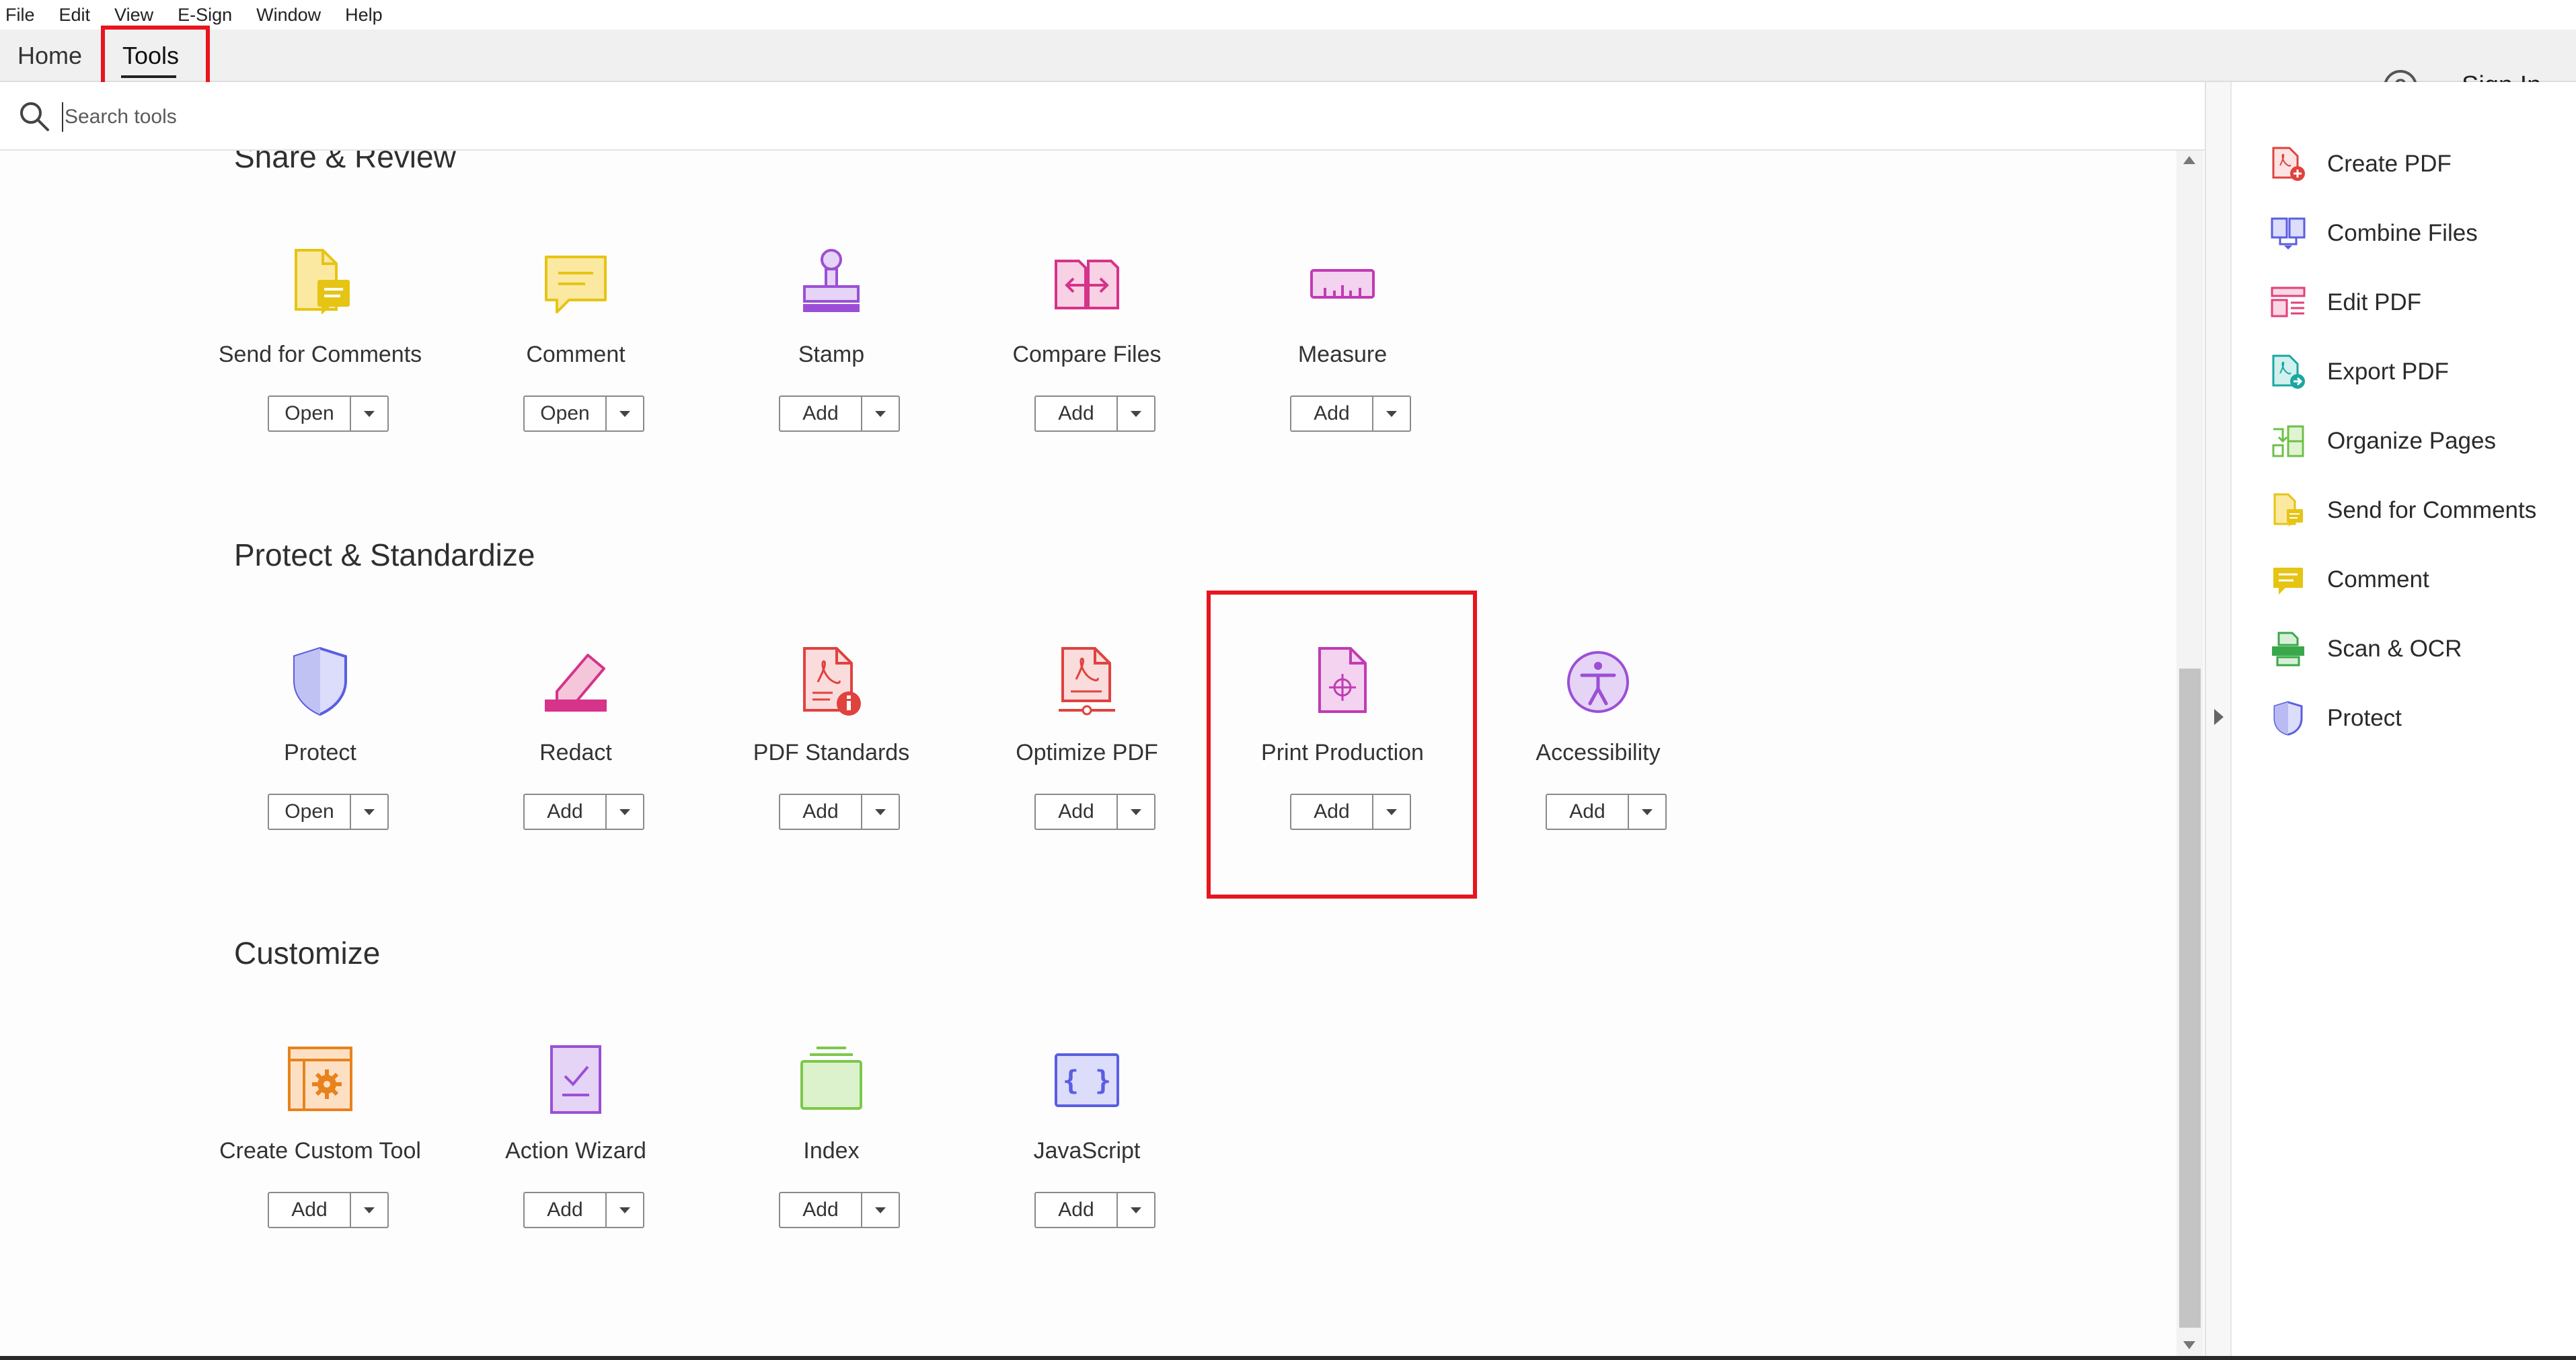 The width and height of the screenshot is (2576, 1360). I want to click on tool-redact: Redact Add, so click(576, 752).